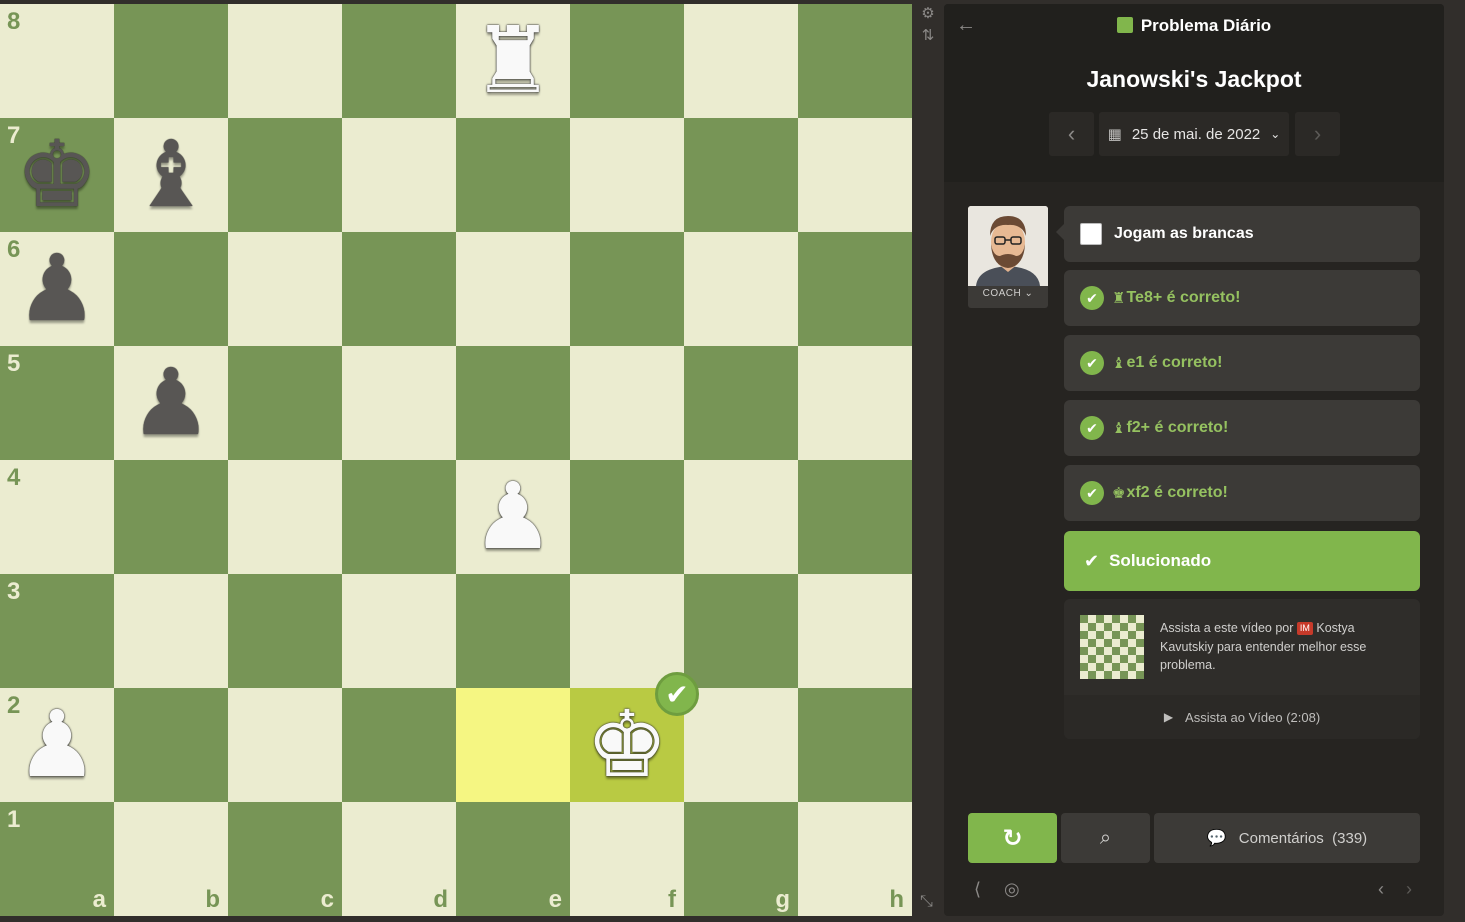  Describe the element at coordinates (14, 591) in the screenshot. I see `rank-label: 3` at that location.